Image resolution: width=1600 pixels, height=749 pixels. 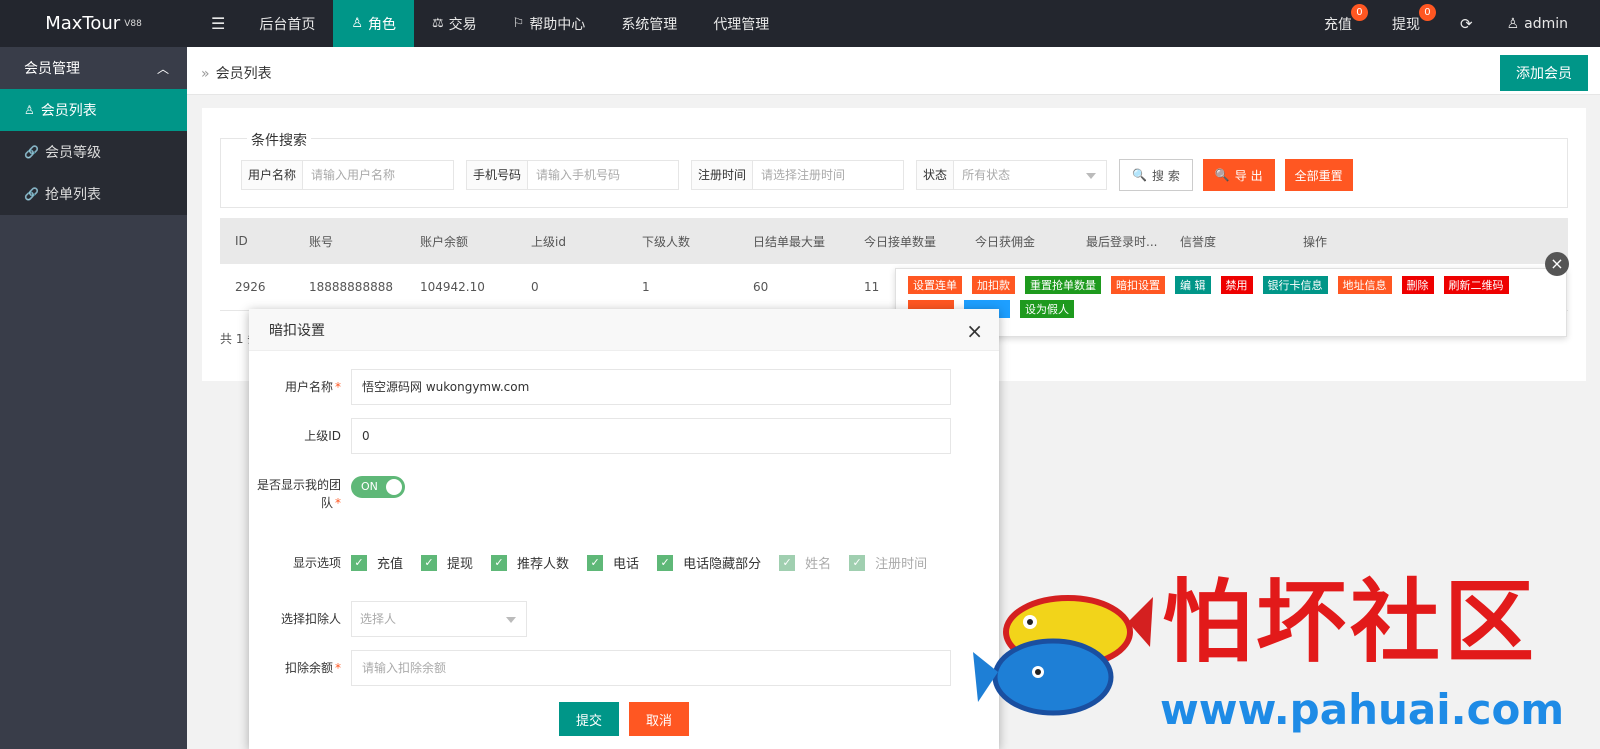 I want to click on sidebar-group-members: 会员管理 ︿, so click(x=93, y=68).